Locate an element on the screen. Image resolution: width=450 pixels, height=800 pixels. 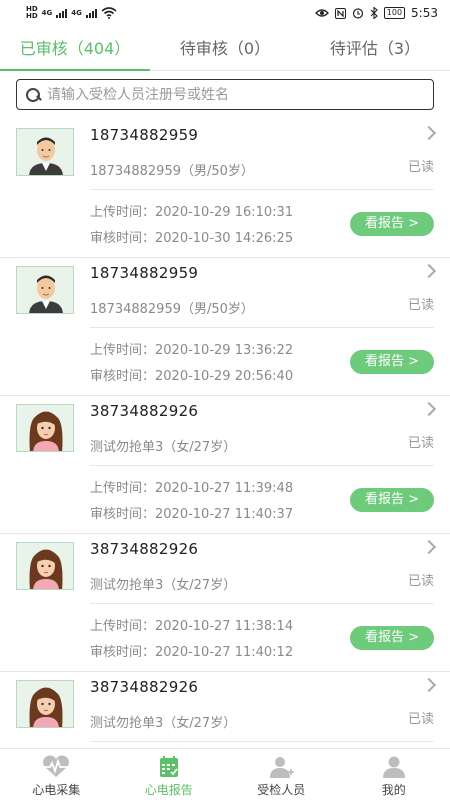
upload-time: 2020-10-29 13:36:22 is located at coordinates (224, 350).